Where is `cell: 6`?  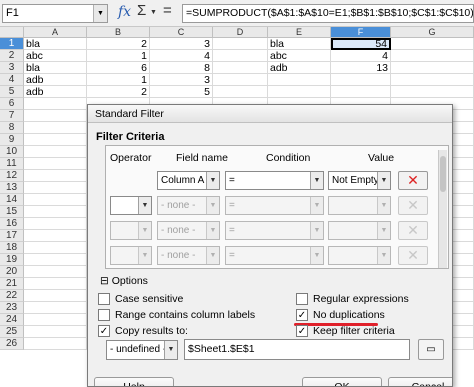
cell: 6 is located at coordinates (118, 68).